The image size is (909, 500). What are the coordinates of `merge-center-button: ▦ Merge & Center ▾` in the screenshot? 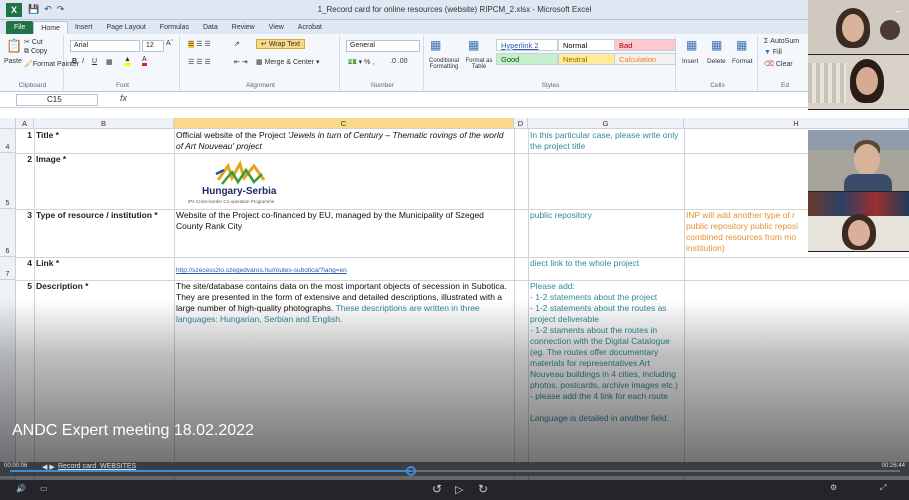 It's located at (287, 62).